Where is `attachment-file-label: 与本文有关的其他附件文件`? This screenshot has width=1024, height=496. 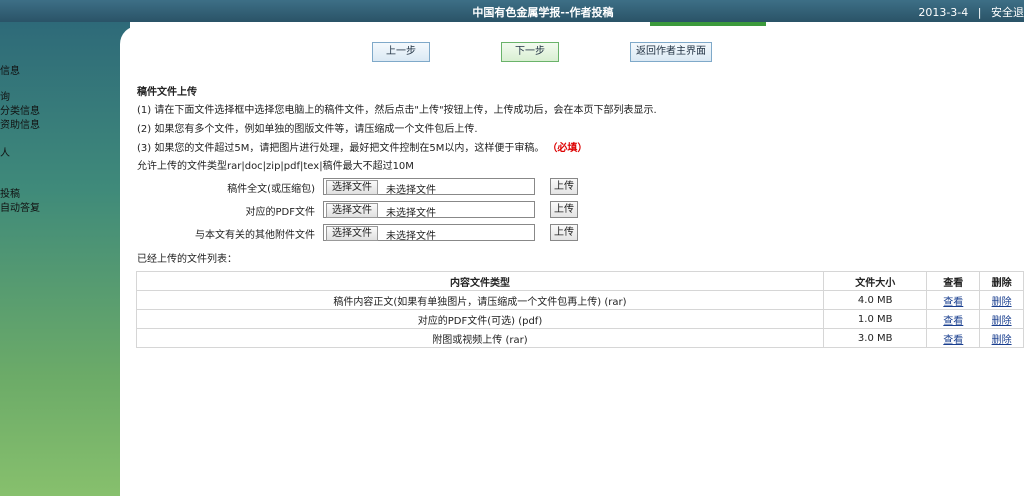
attachment-file-label: 与本文有关的其他附件文件 is located at coordinates (255, 235).